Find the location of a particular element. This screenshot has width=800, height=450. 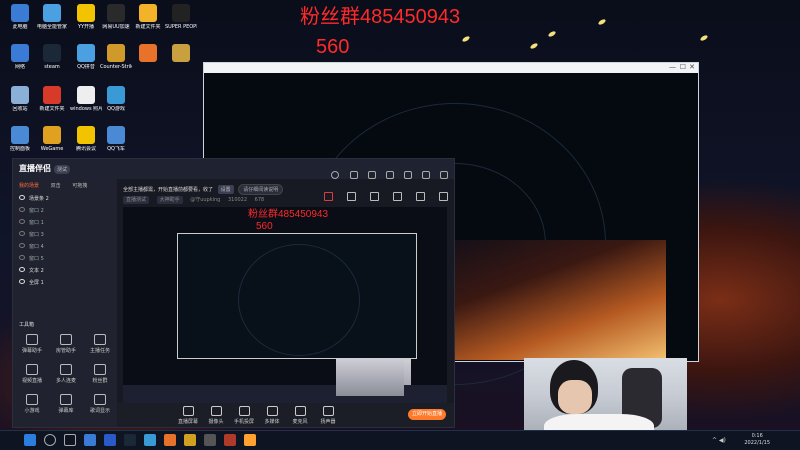

desktop-icon: SUPER PEOPLE CBT is located at coordinates (181, 17).